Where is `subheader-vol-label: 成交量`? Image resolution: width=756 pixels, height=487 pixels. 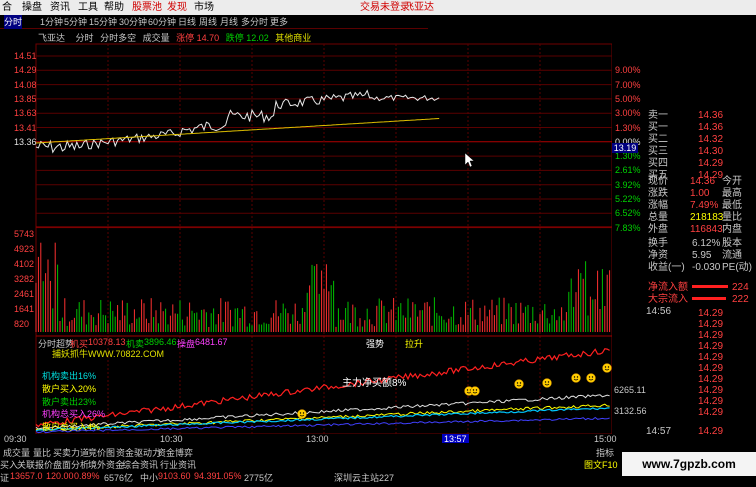
subheader-vol-label: 成交量 is located at coordinates (156, 38).